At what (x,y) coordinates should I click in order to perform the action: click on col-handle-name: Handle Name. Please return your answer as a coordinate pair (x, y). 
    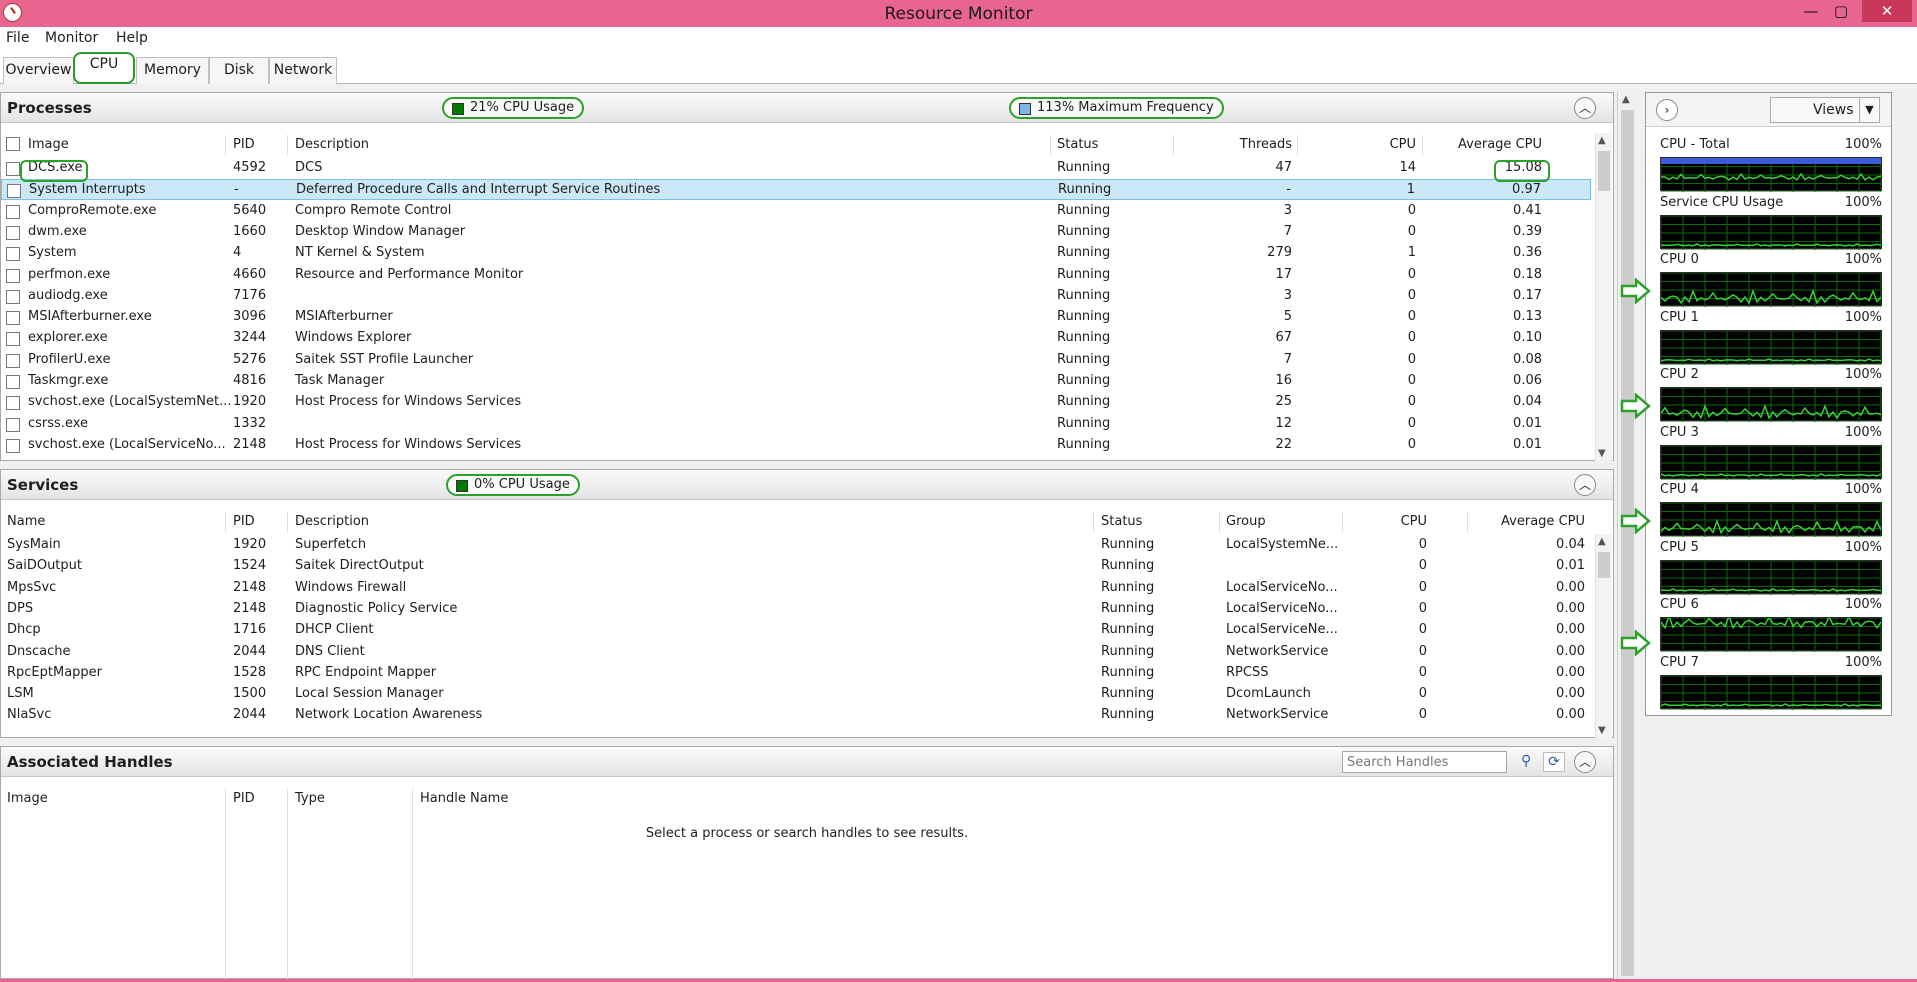
    Looking at the image, I should click on (464, 798).